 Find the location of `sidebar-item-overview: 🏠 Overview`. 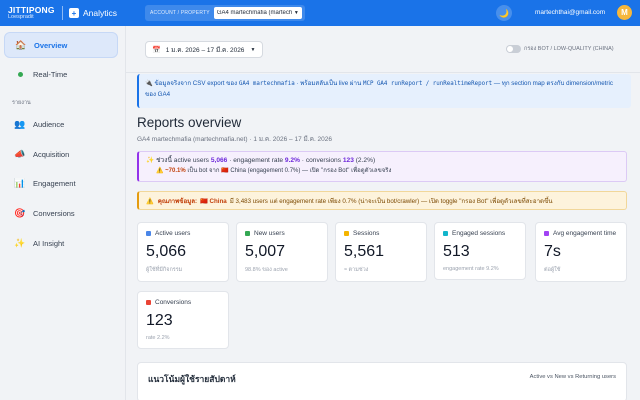

sidebar-item-overview: 🏠 Overview is located at coordinates (61, 45).